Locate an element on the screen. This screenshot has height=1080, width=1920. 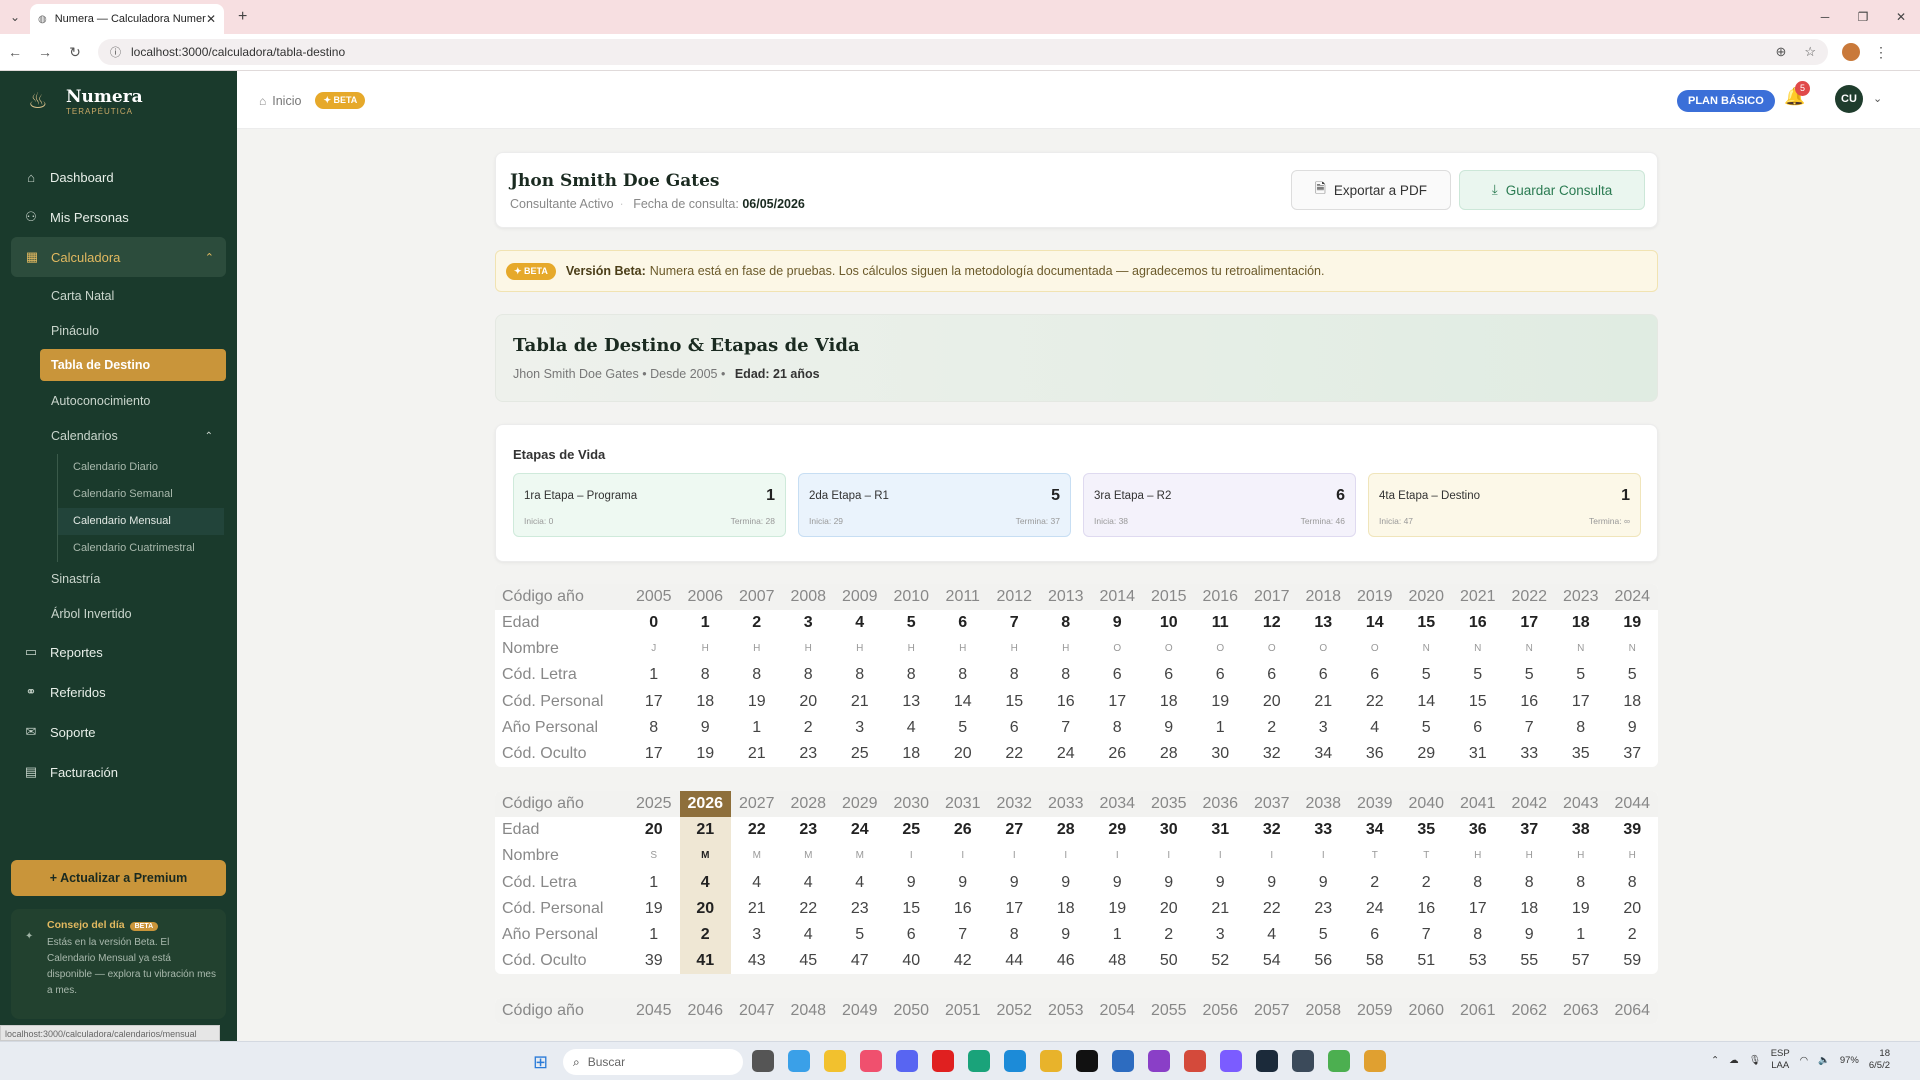
year-header: 2035 is located at coordinates (1169, 804).